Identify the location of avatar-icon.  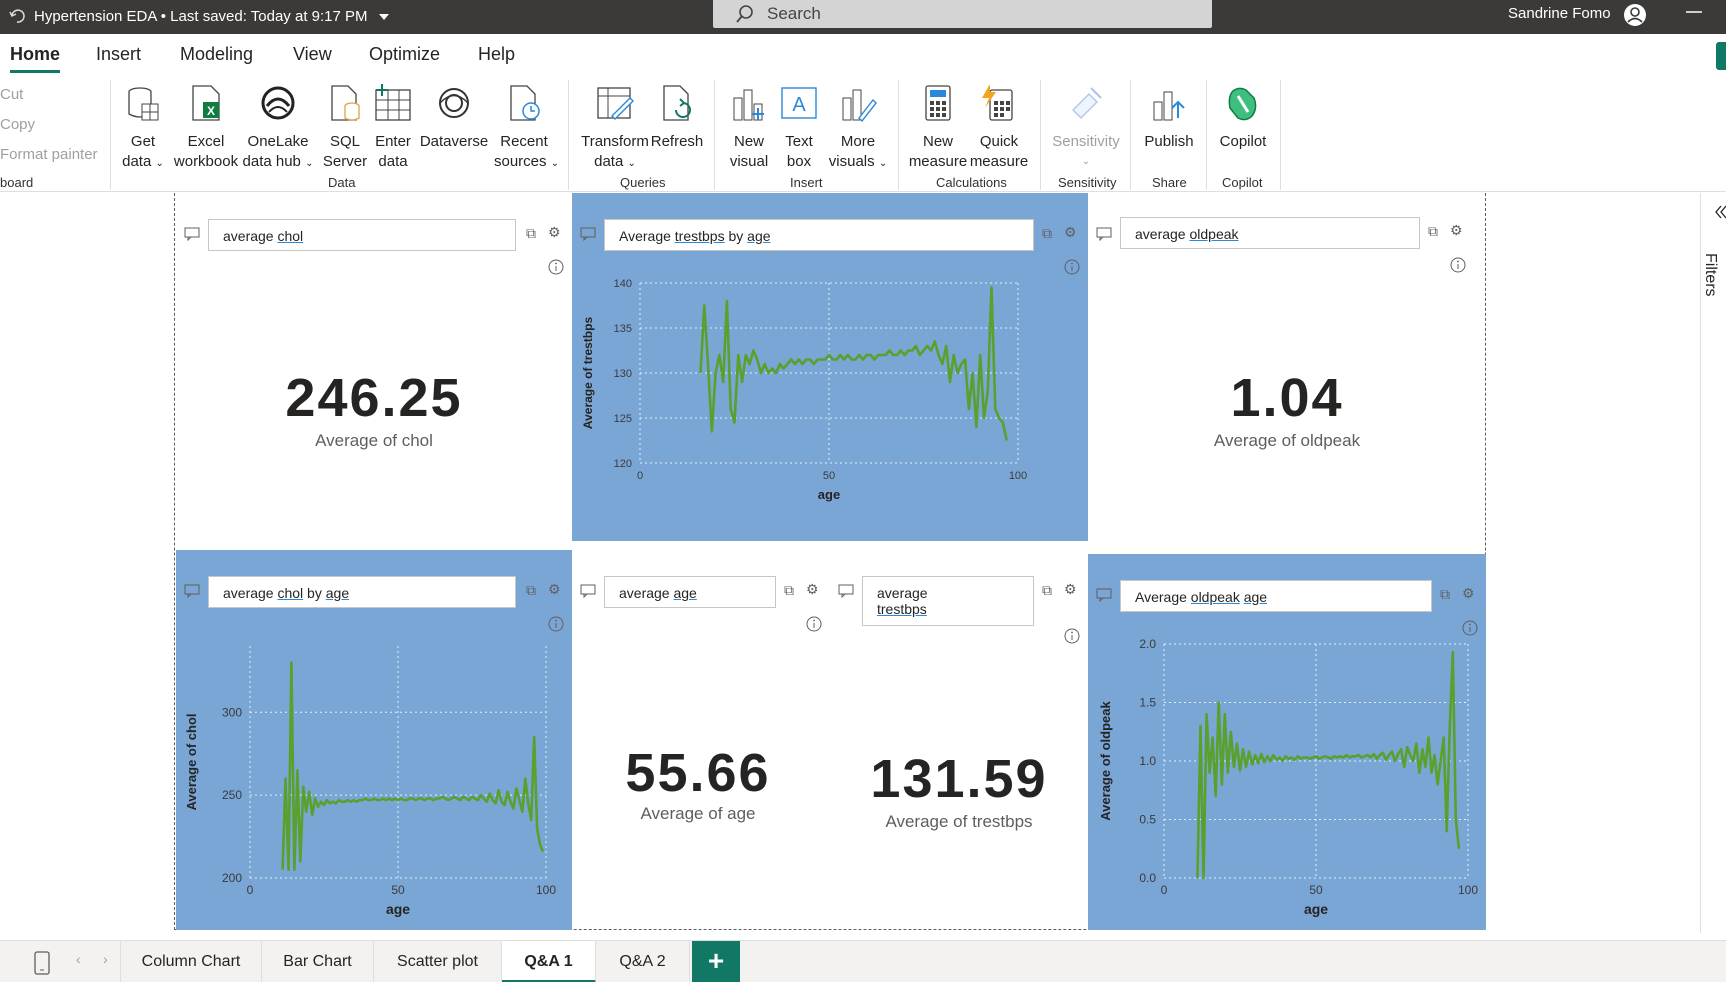
(1635, 15).